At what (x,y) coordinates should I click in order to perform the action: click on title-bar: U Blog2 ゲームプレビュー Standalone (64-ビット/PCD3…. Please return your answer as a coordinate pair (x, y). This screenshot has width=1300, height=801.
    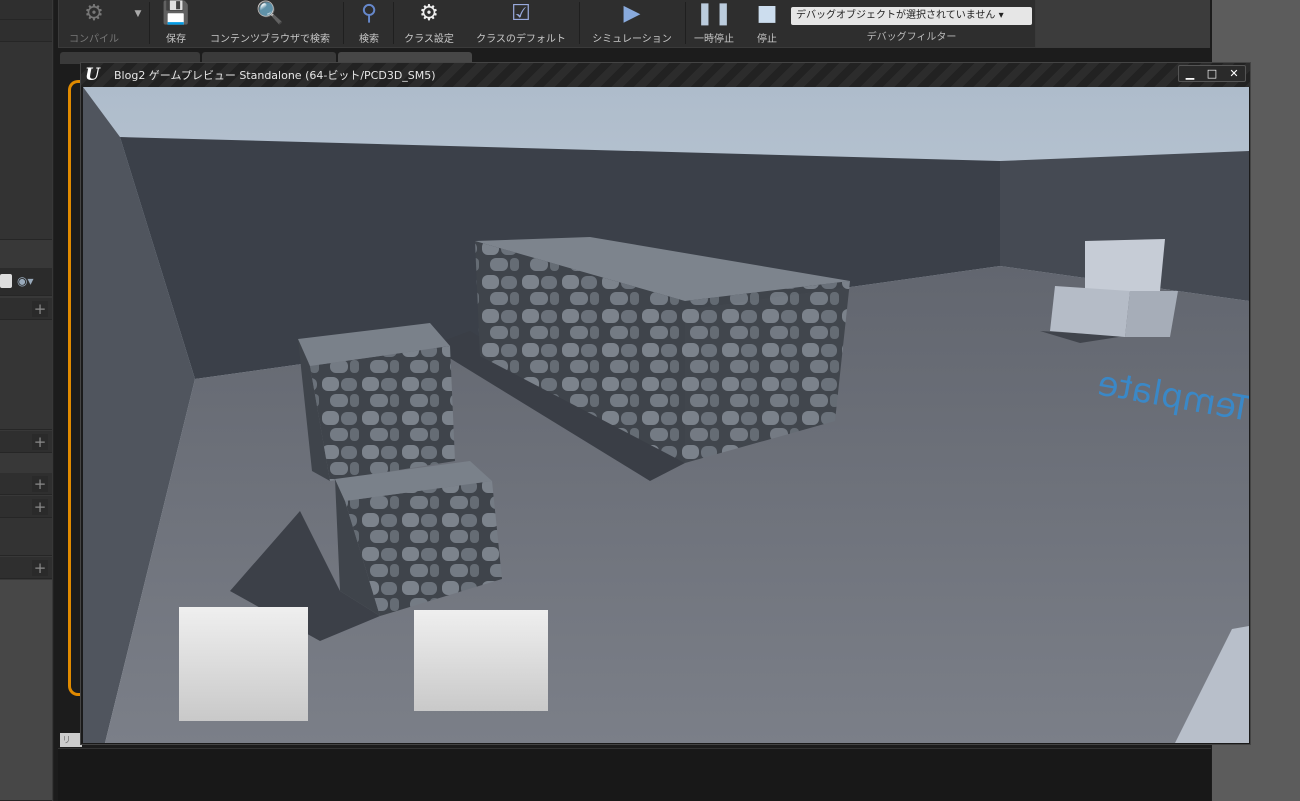
    Looking at the image, I should click on (665, 75).